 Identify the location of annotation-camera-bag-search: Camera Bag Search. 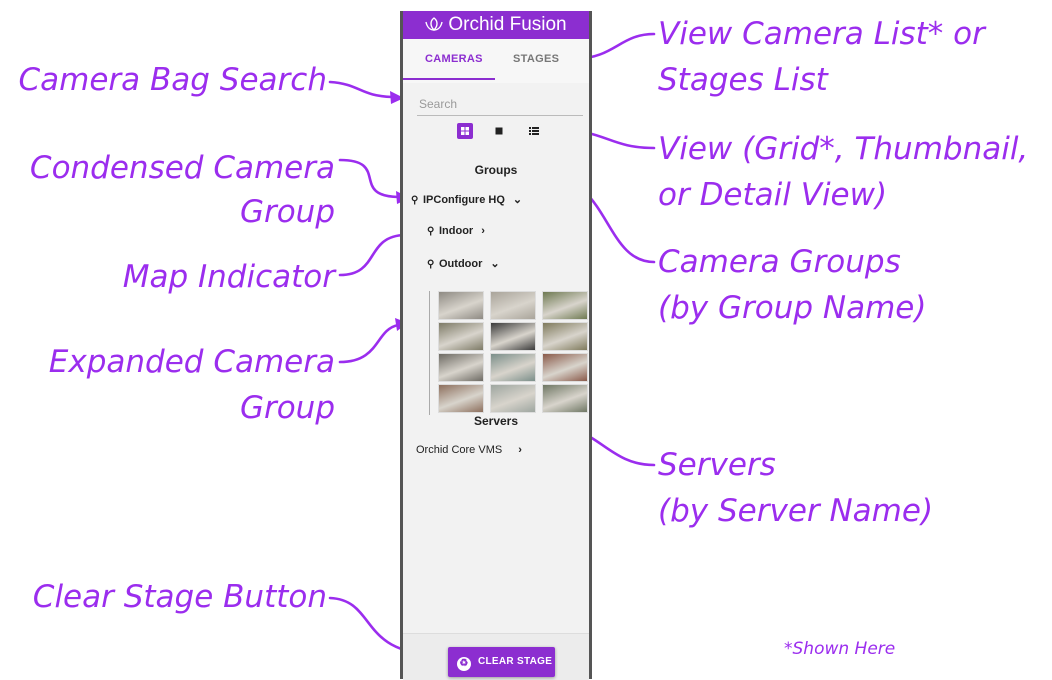
(173, 80).